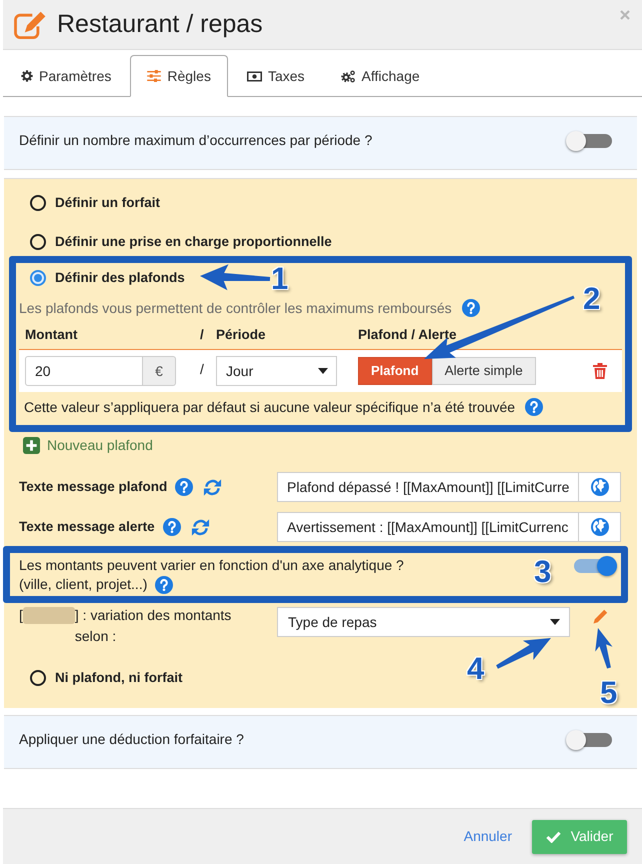 The width and height of the screenshot is (642, 864). I want to click on sliders-icon, so click(154, 76).